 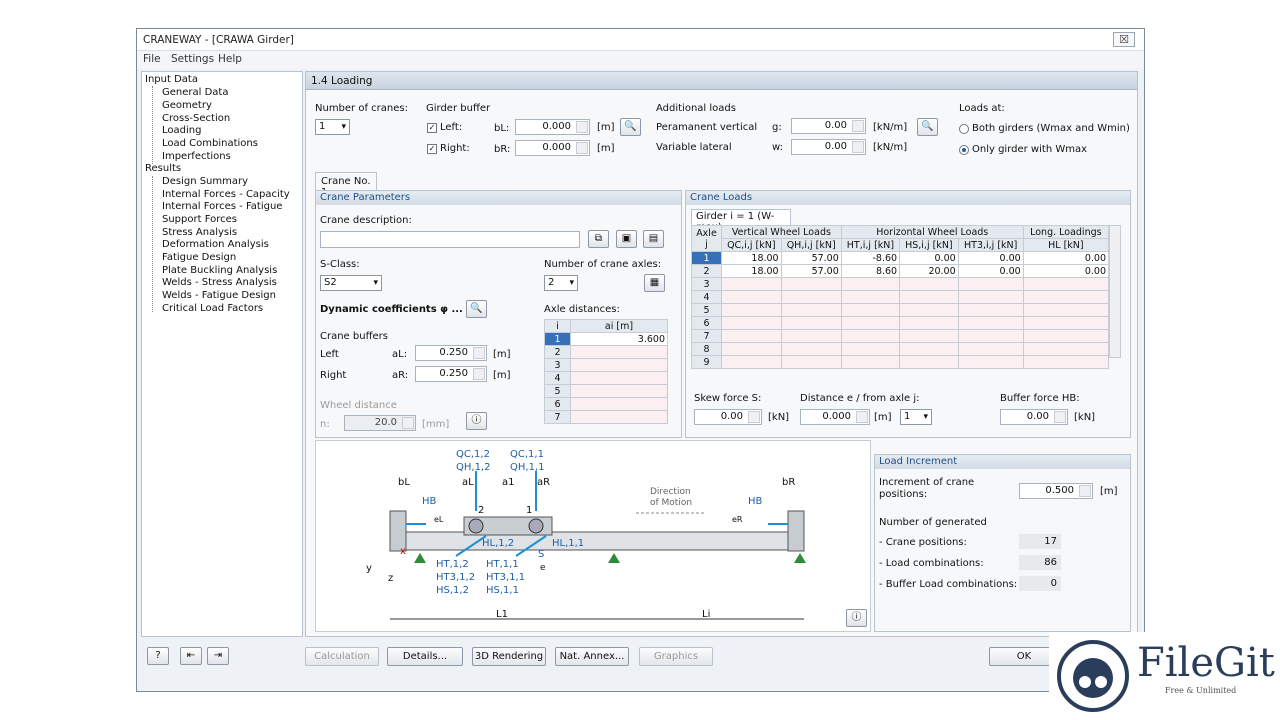 I want to click on table-cell: 20.00, so click(x=929, y=271).